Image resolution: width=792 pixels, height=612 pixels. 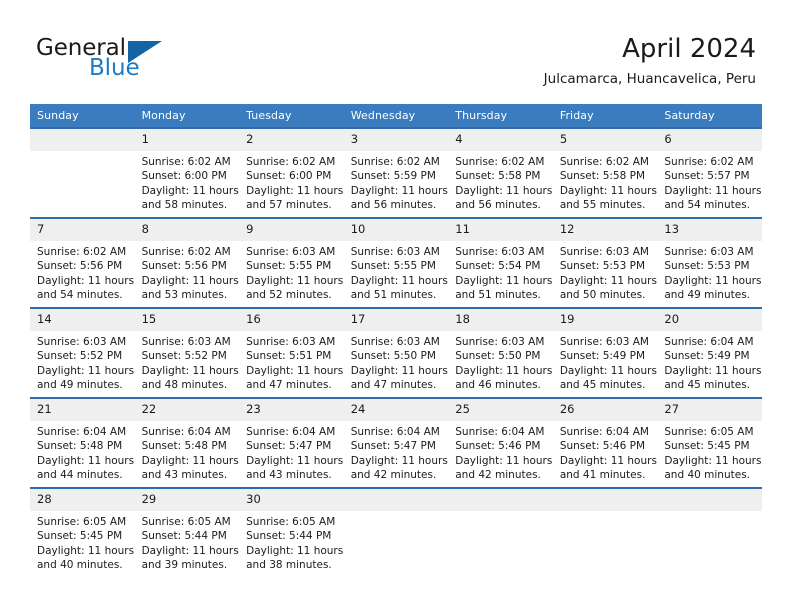 What do you see at coordinates (709, 410) in the screenshot?
I see `day-number: 27` at bounding box center [709, 410].